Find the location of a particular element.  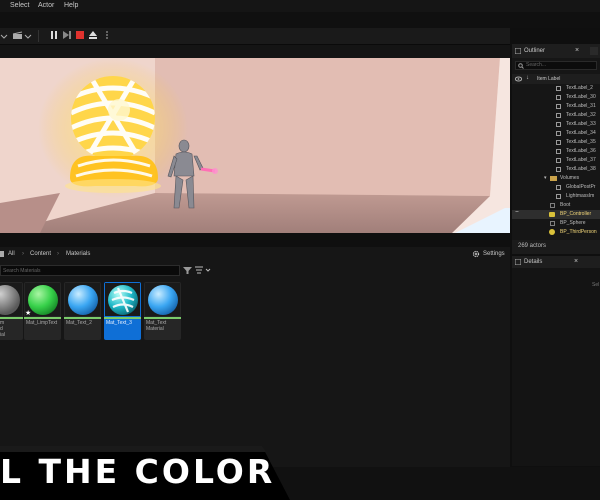

stripe-pattern-icon is located at coordinates (123, 300).